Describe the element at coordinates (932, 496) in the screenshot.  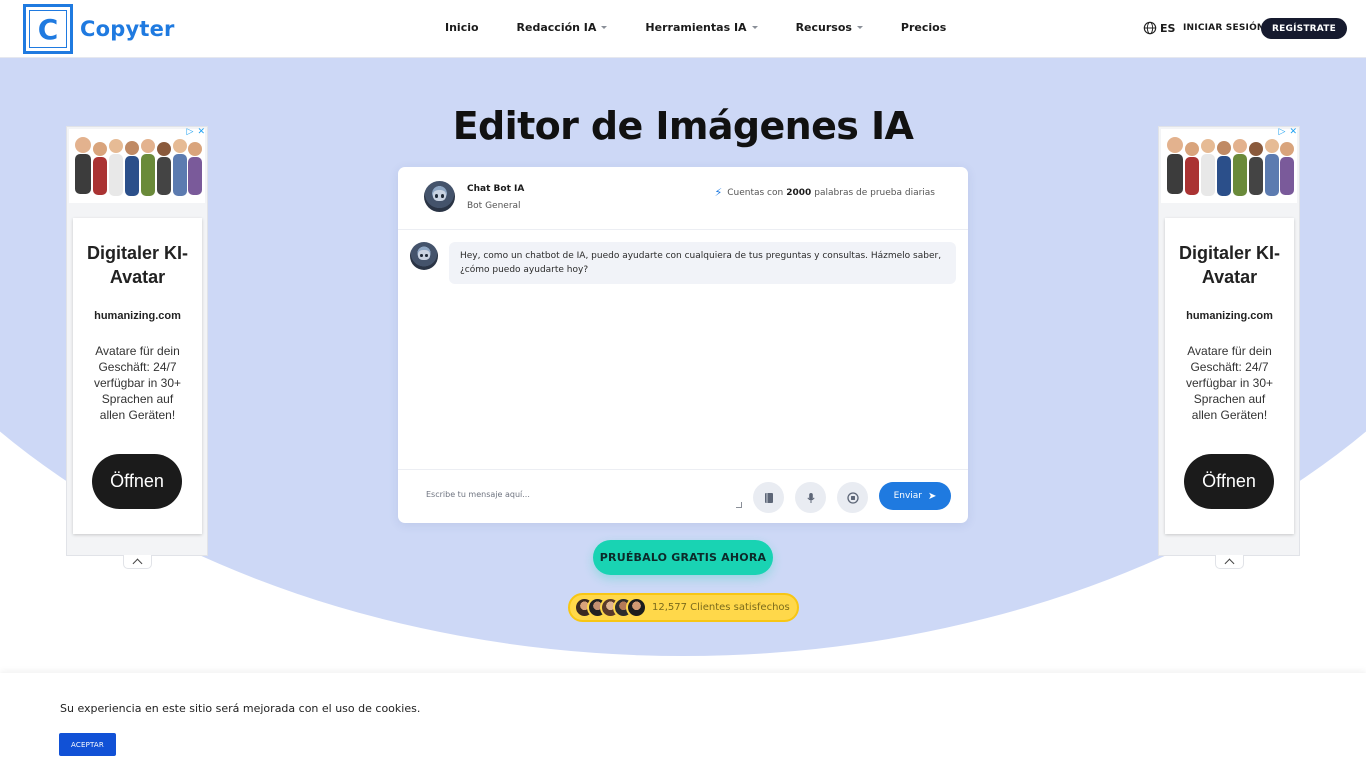
I see `send-icon: ➤` at that location.